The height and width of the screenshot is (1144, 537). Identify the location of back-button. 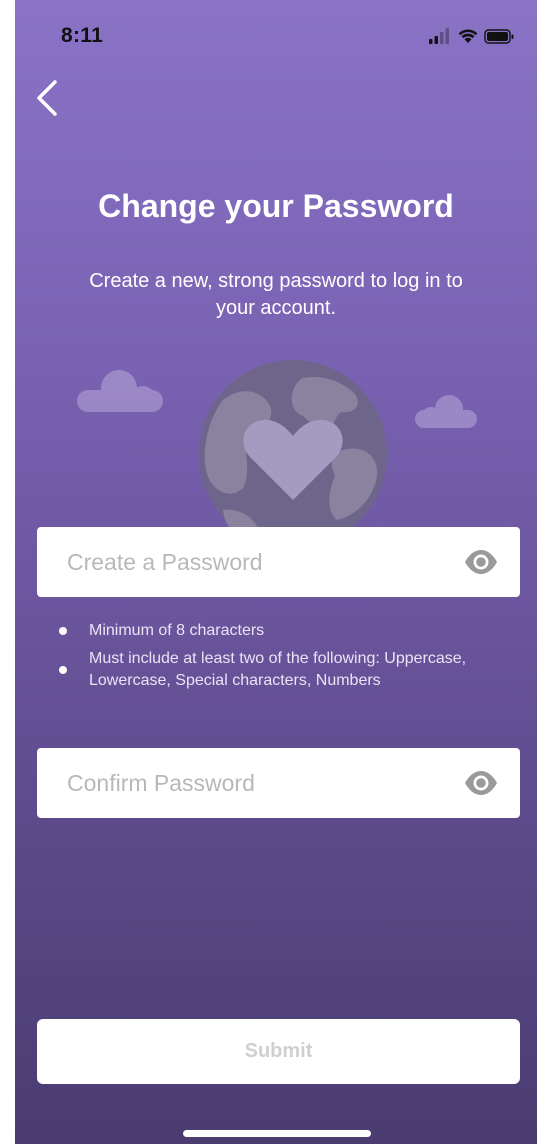
(55, 98).